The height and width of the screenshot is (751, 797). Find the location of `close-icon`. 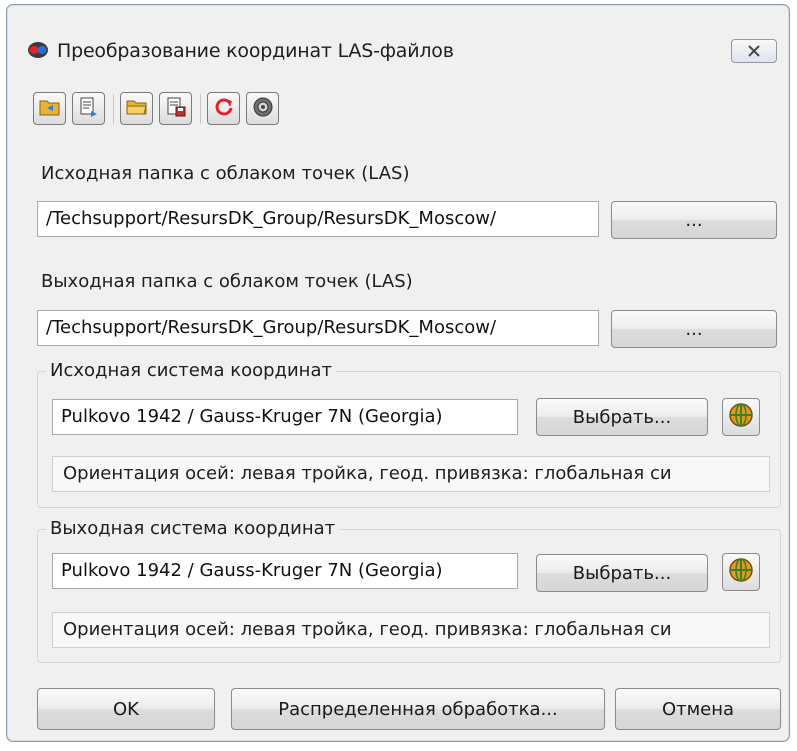

close-icon is located at coordinates (754, 51).